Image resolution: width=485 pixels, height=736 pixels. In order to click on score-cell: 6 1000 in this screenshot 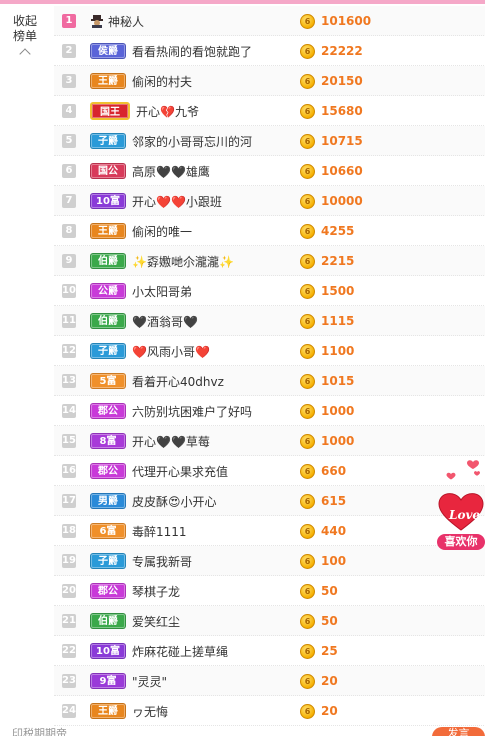, I will do `click(327, 411)`.